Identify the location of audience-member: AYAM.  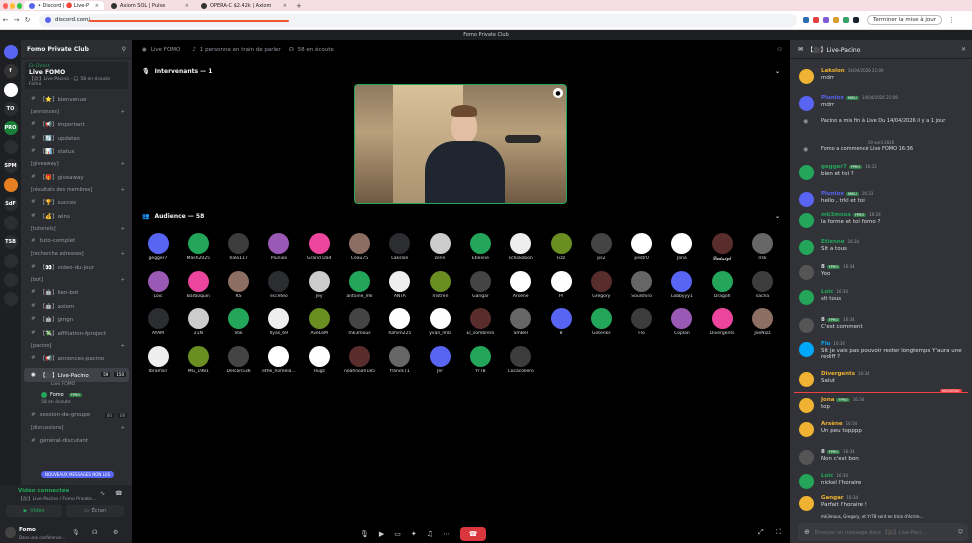
(158, 322).